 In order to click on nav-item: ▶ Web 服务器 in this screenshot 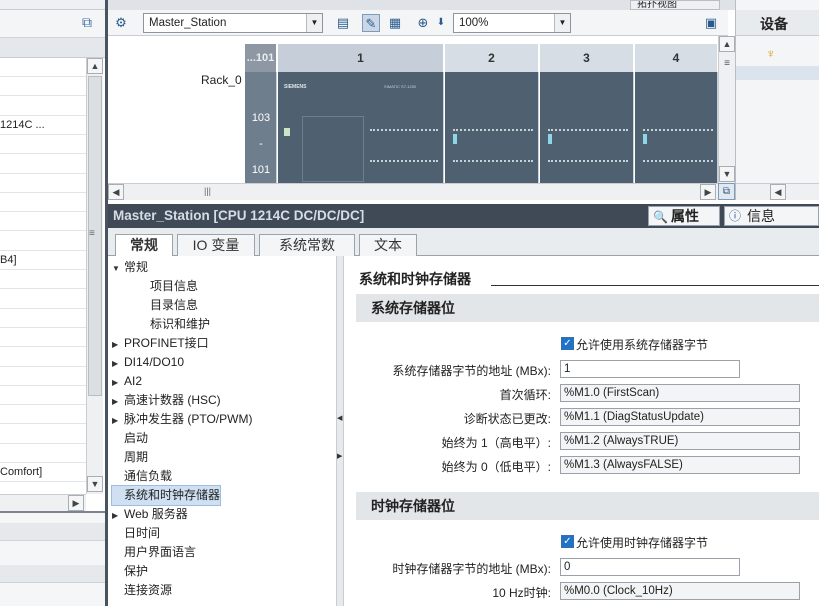, I will do `click(150, 514)`.